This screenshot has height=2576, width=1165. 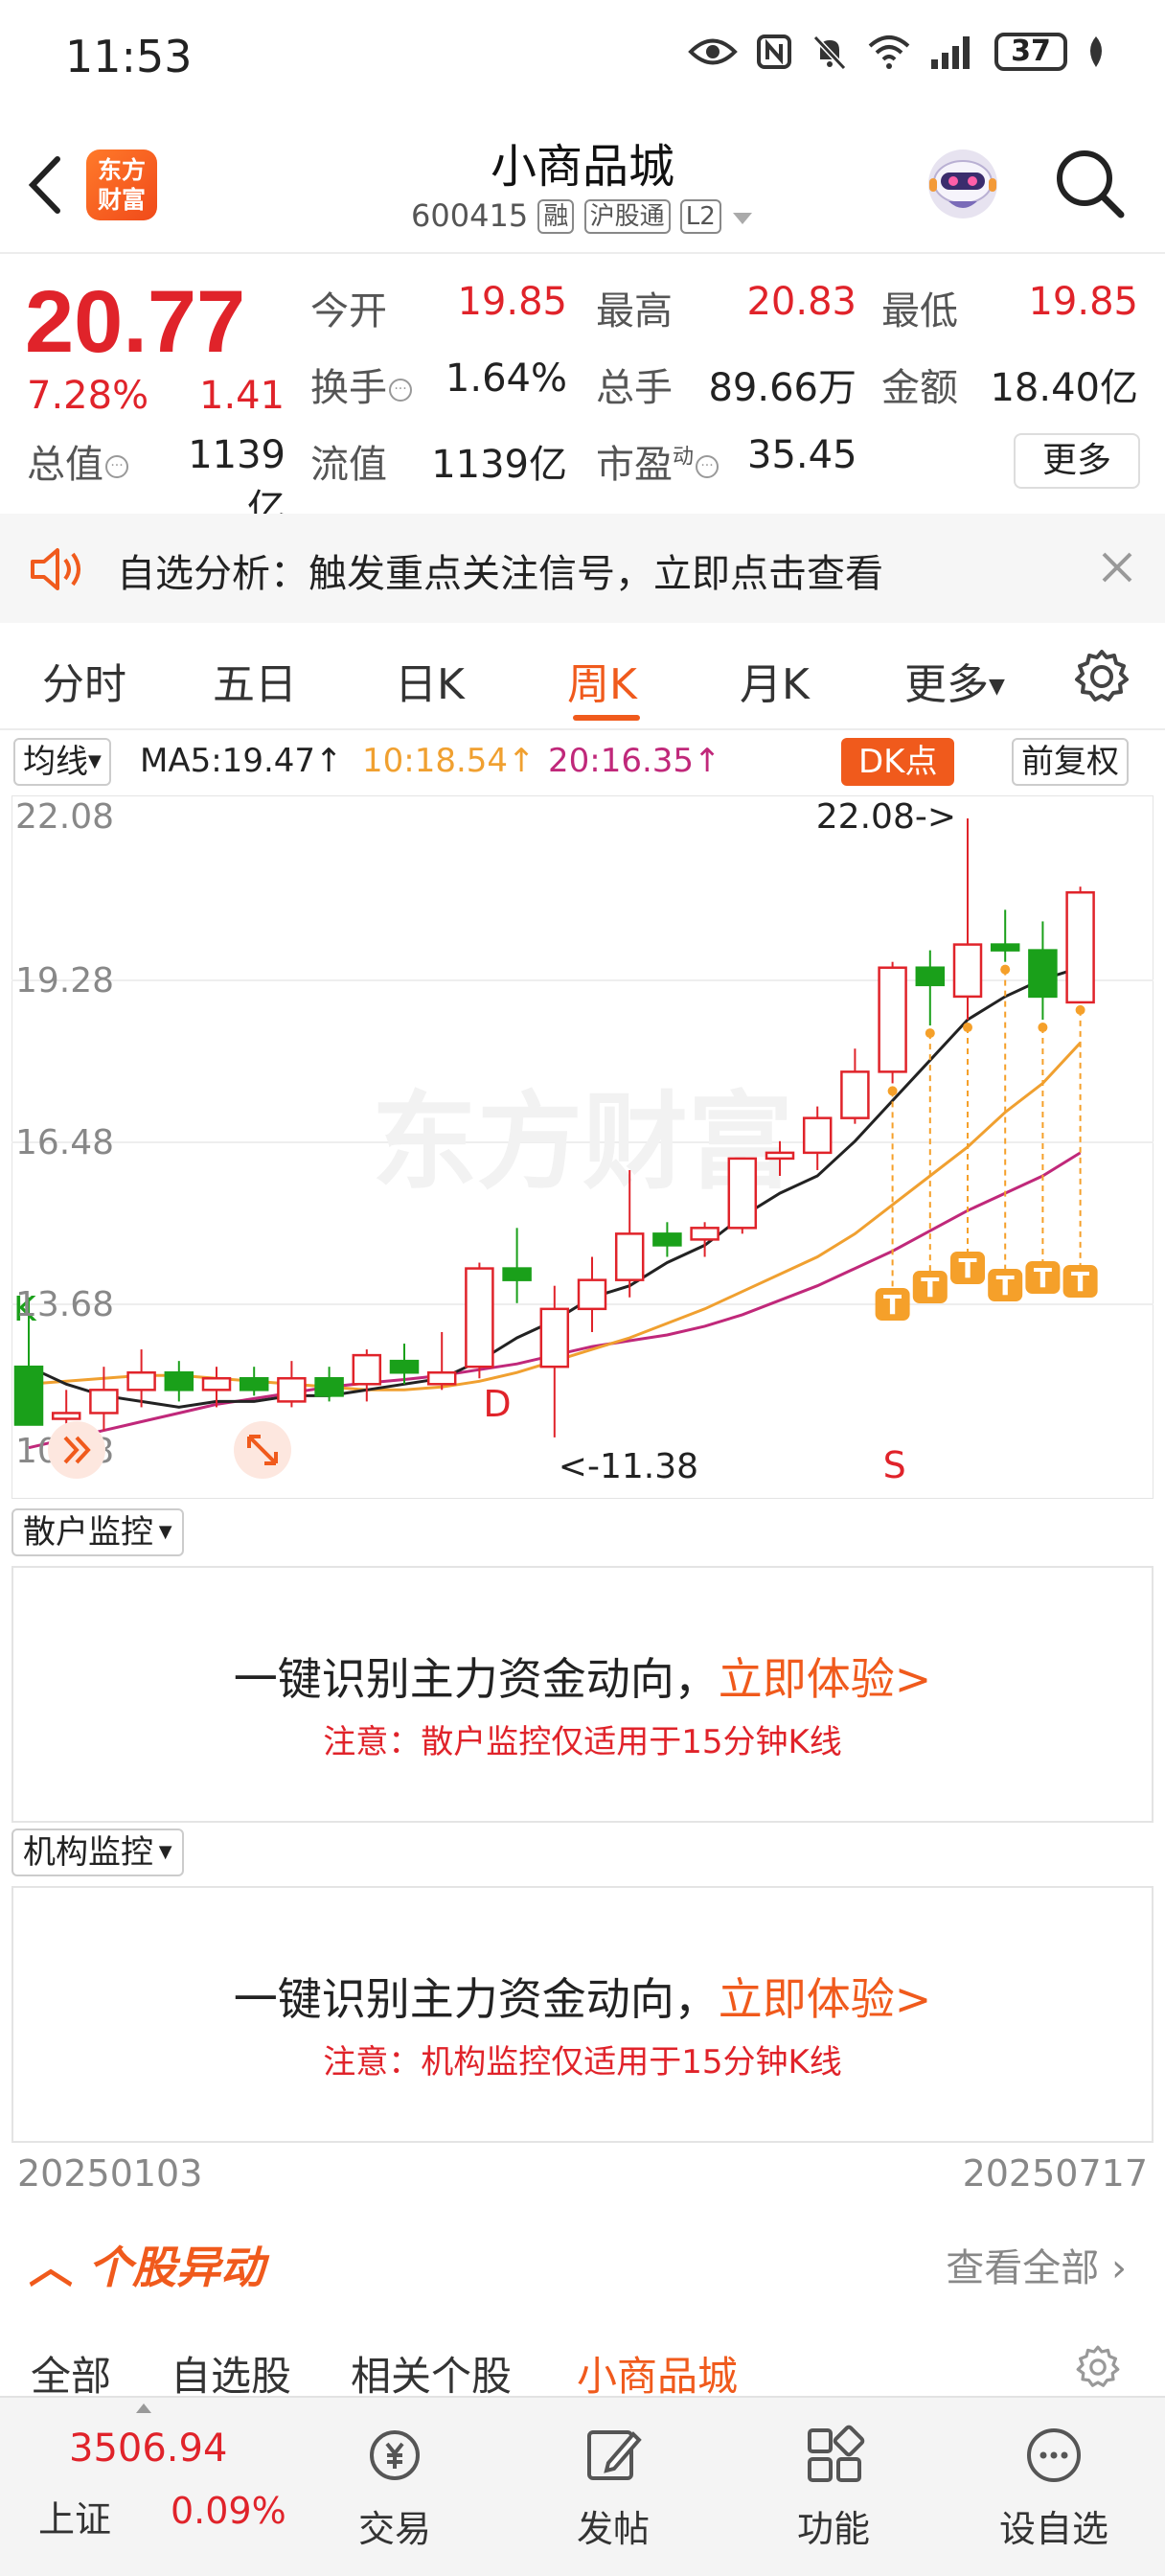 I want to click on amount-label: 金额, so click(x=919, y=388).